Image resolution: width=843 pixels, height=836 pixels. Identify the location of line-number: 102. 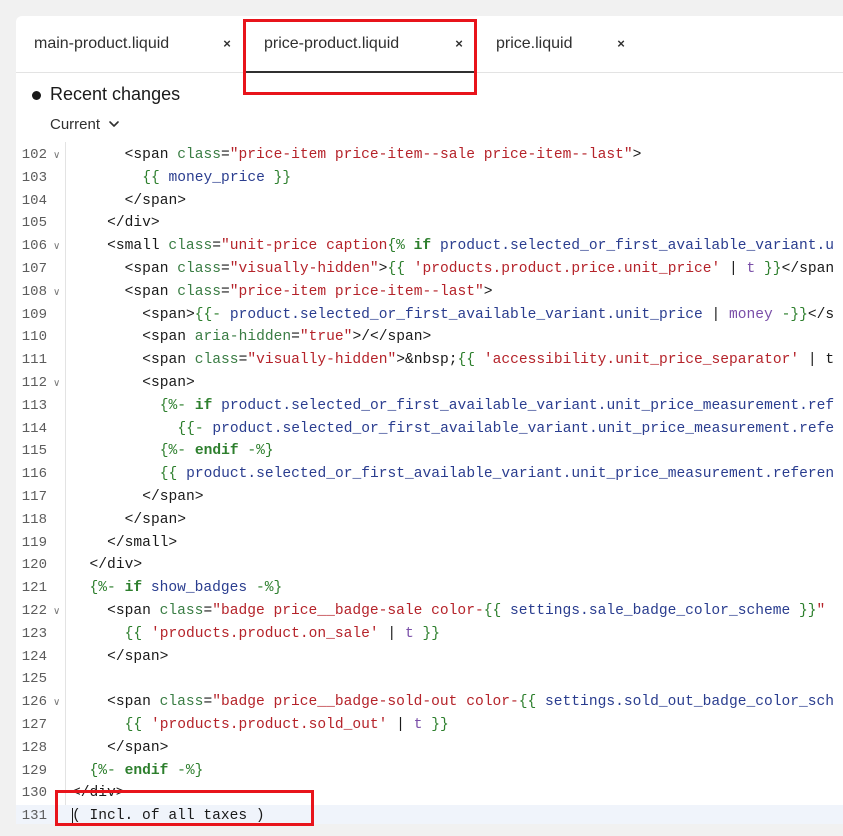
(34, 155).